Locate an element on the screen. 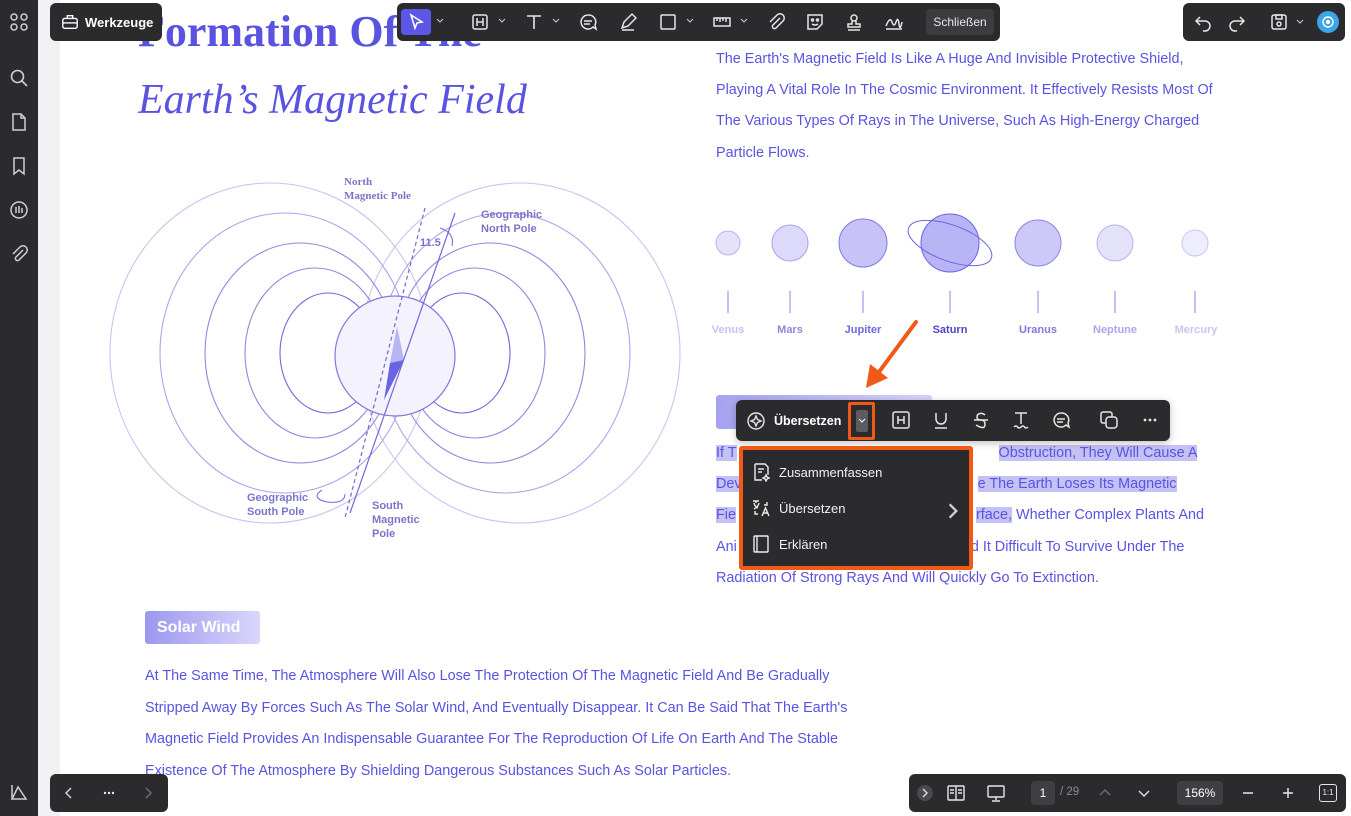 The image size is (1351, 816). geographic-north-label: Geographic is located at coordinates (511, 215).